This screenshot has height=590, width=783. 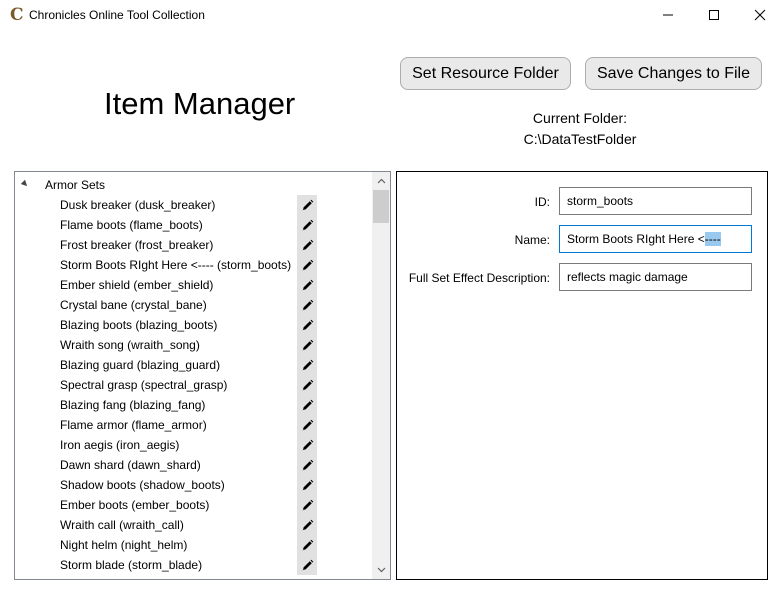 I want to click on tree-item: Blazing fang (blazing_fang), so click(x=194, y=405).